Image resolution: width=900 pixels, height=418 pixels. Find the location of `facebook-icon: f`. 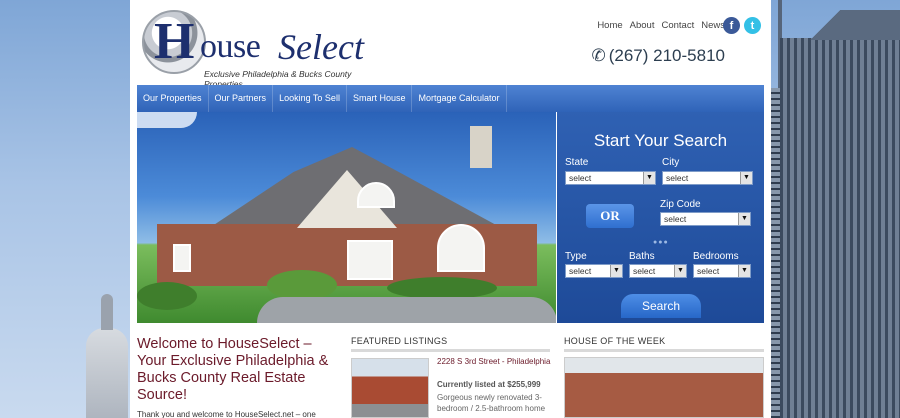

facebook-icon: f is located at coordinates (731, 25).